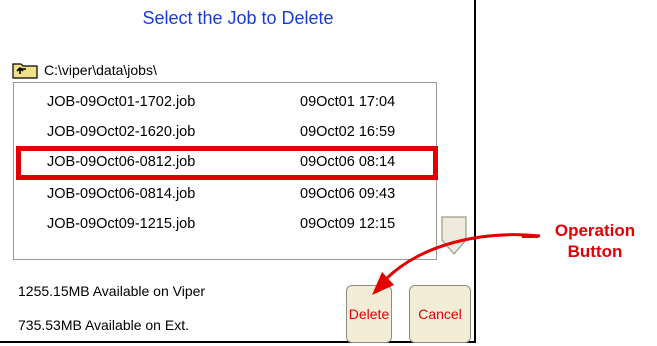  I want to click on delete-button: Delete, so click(369, 314).